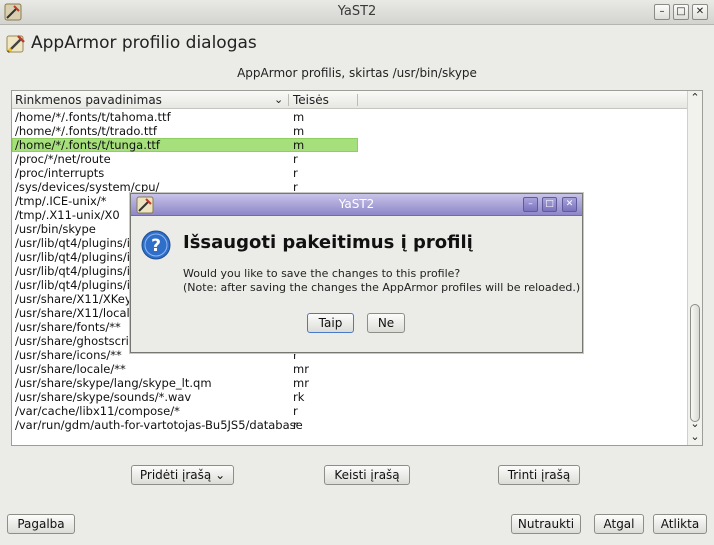  What do you see at coordinates (76, 313) in the screenshot?
I see `cell-filename: /usr/share/X11/locale` at bounding box center [76, 313].